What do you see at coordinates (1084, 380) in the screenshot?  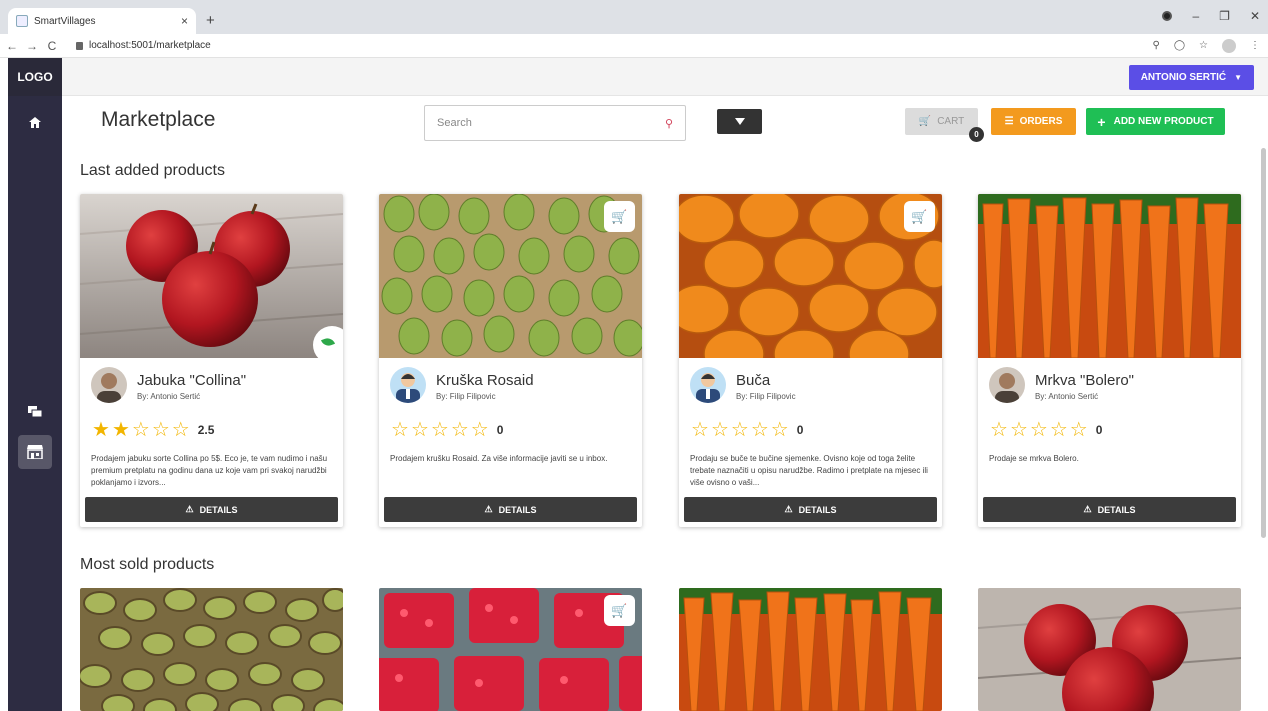 I see `product-name: Mrkva "Bolero"` at bounding box center [1084, 380].